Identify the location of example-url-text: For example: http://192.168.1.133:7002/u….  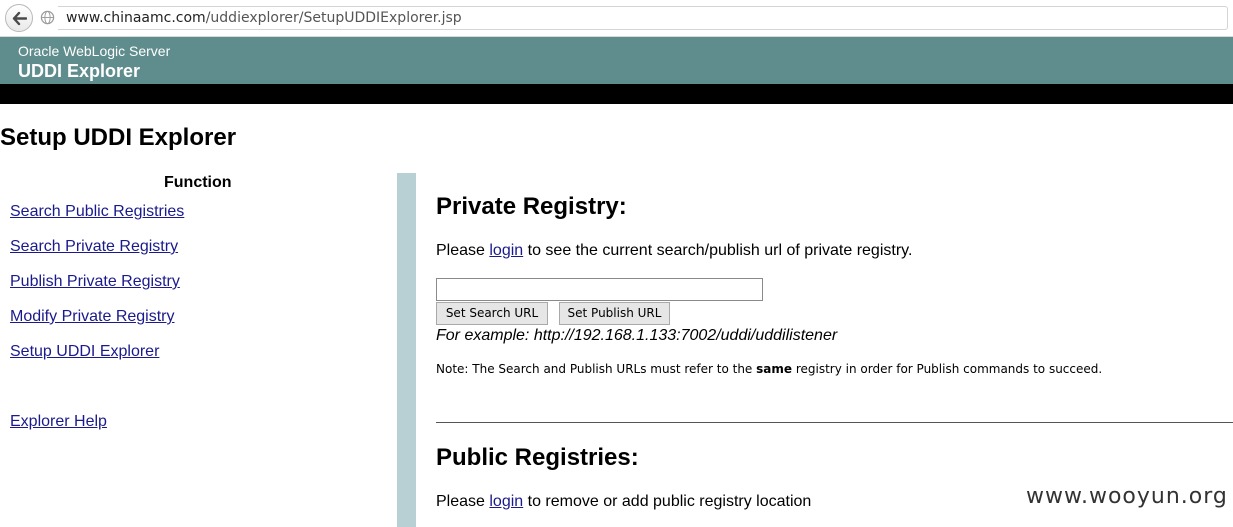
(637, 335).